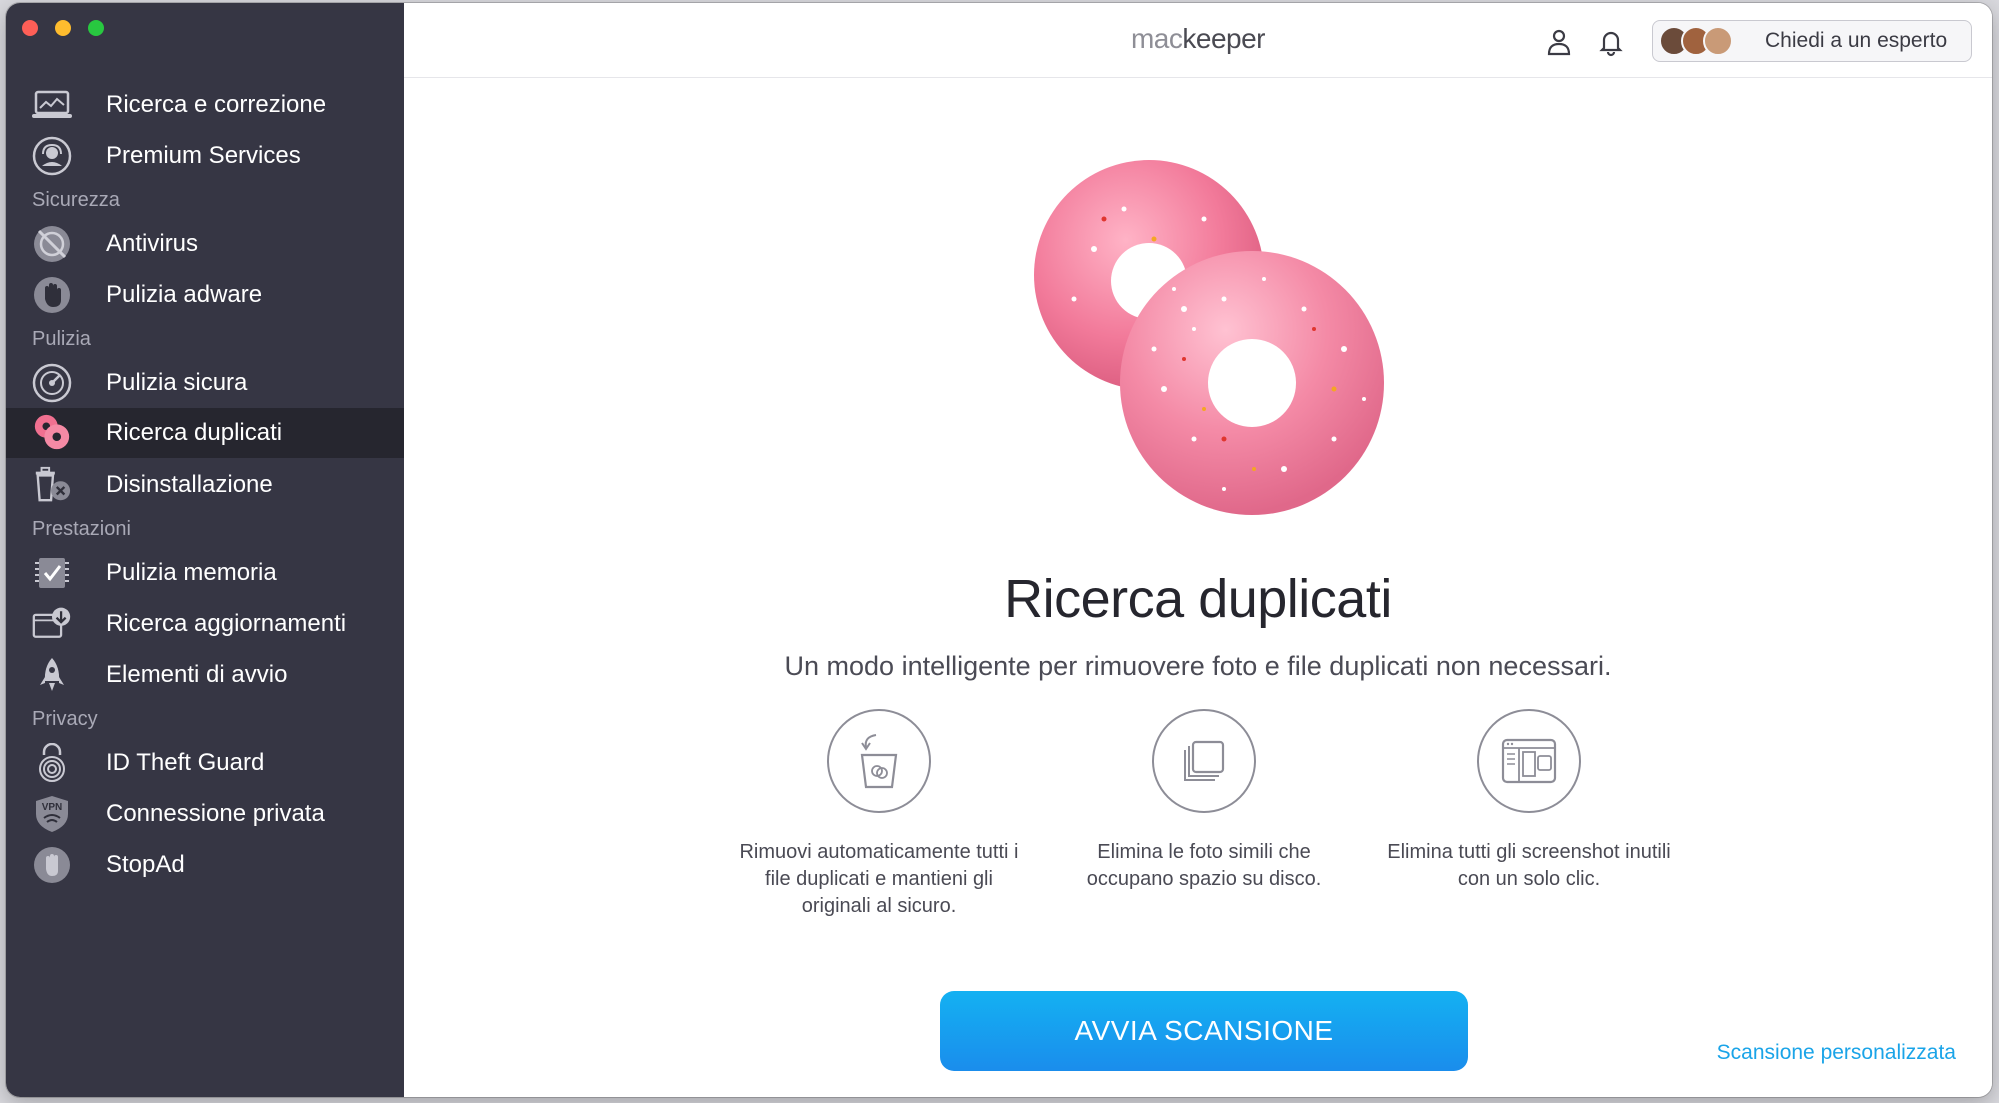  I want to click on stop-hand-icon, so click(52, 865).